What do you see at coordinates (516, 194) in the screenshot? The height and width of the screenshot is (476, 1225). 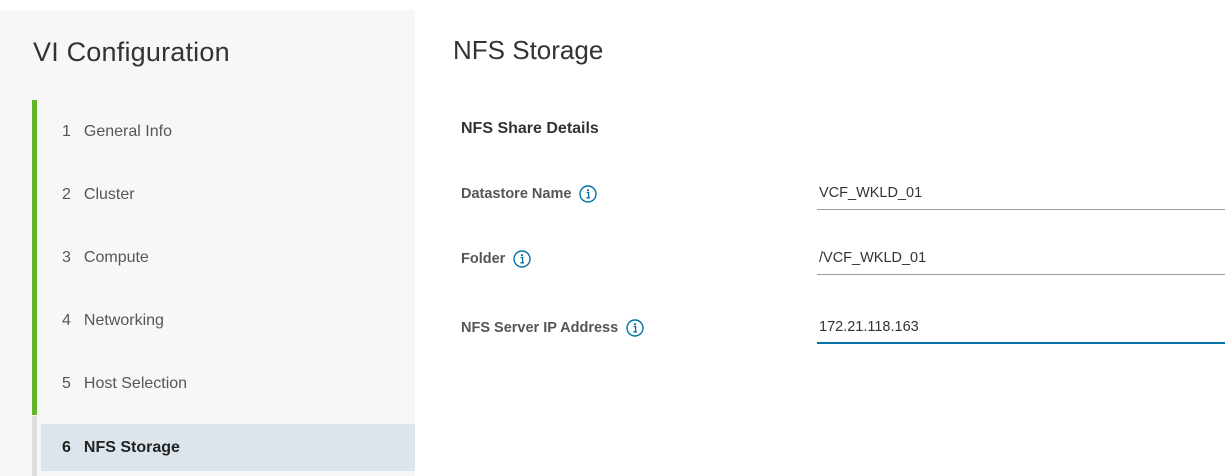 I see `field-label-text: Datastore Name` at bounding box center [516, 194].